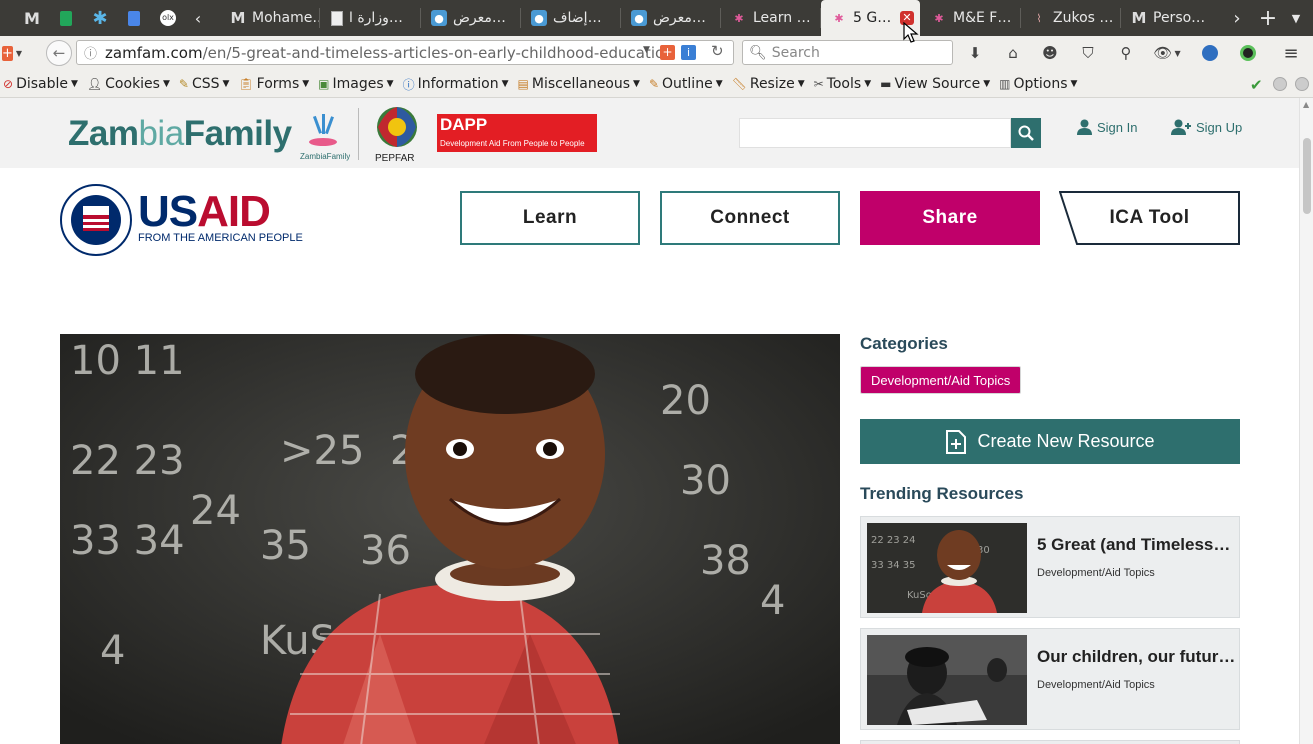 Image resolution: width=1313 pixels, height=744 pixels. What do you see at coordinates (941, 380) in the screenshot?
I see `category-badge: Development/Aid Topics` at bounding box center [941, 380].